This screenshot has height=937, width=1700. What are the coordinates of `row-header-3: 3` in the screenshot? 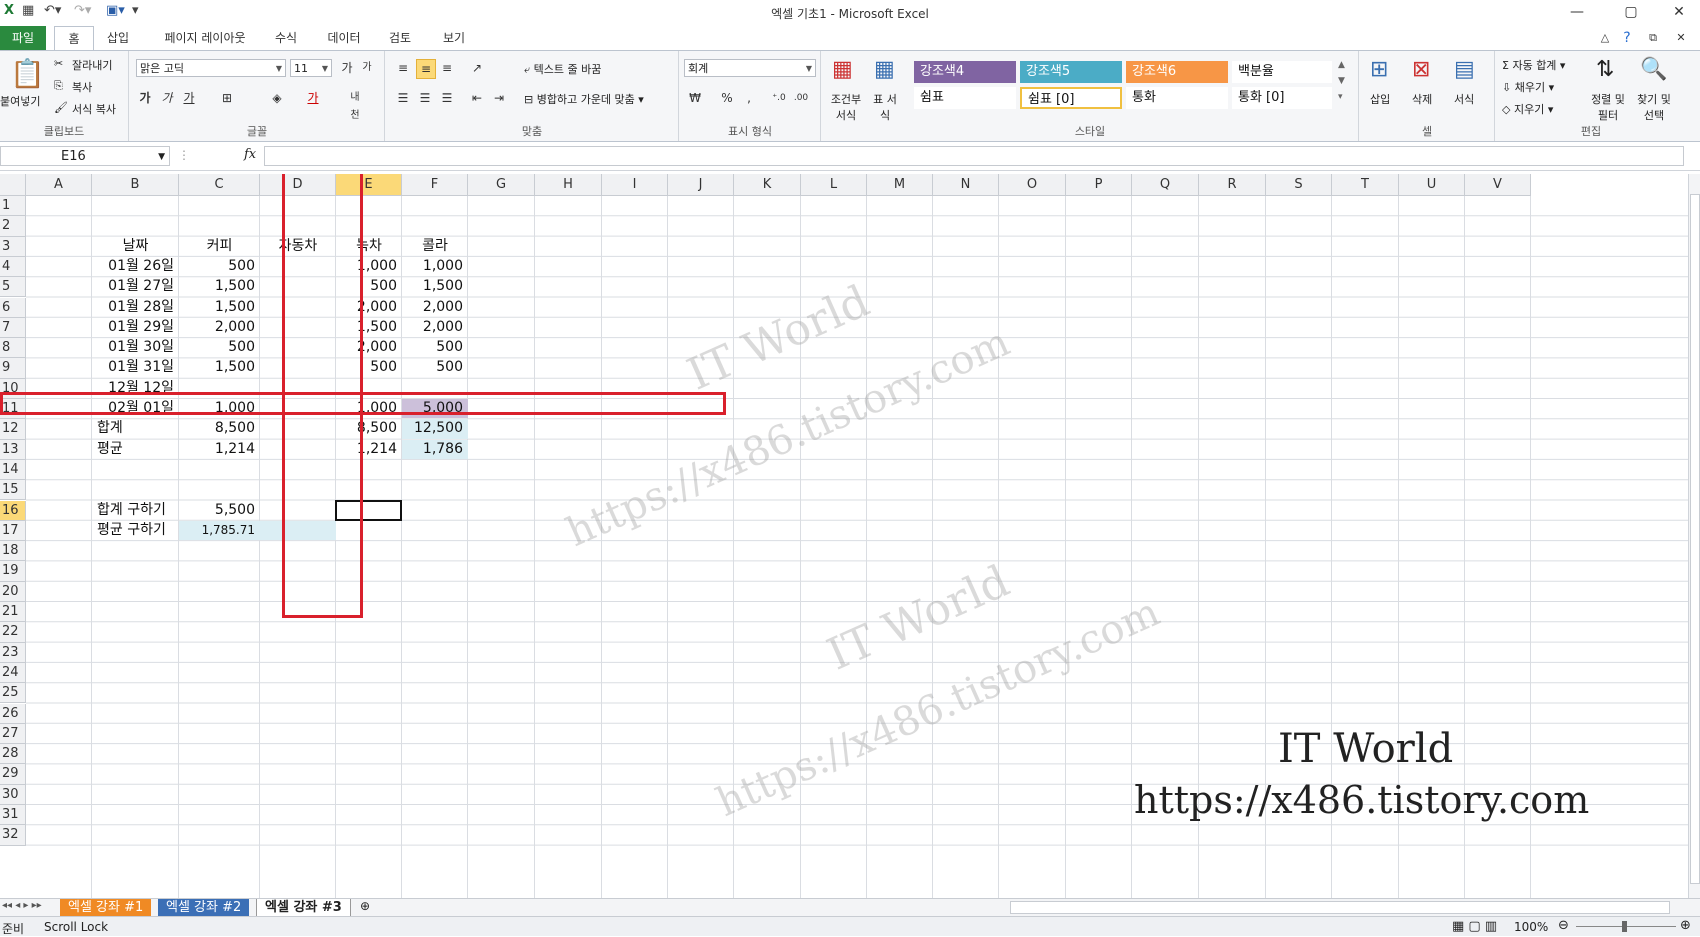 It's located at (13, 246).